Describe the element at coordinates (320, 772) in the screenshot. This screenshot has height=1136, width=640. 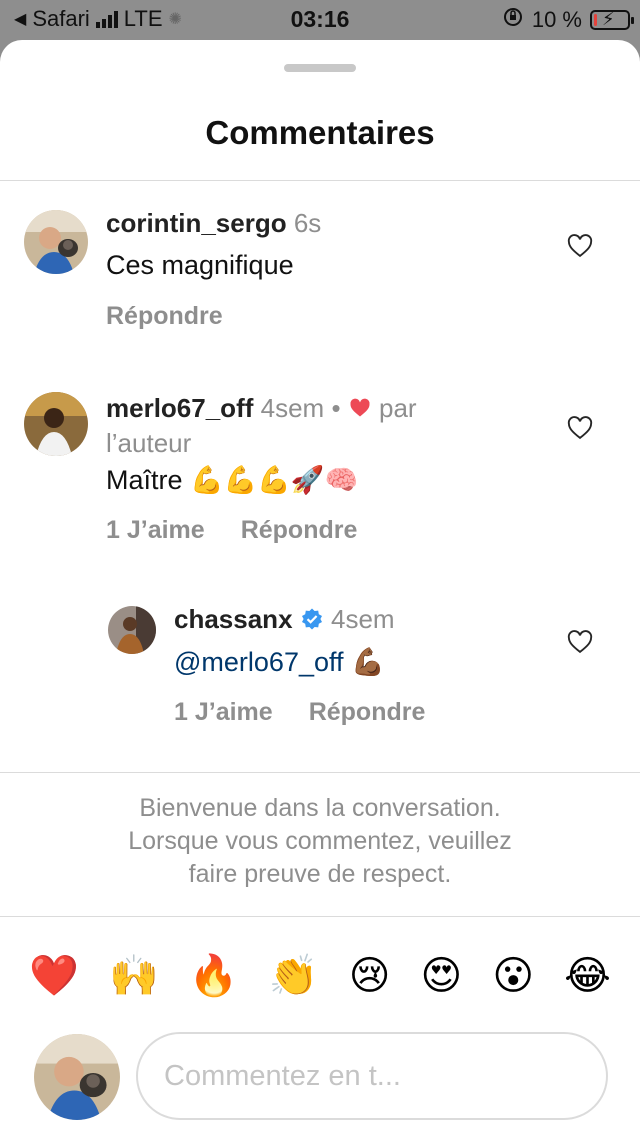
I see `welcome-divider` at that location.